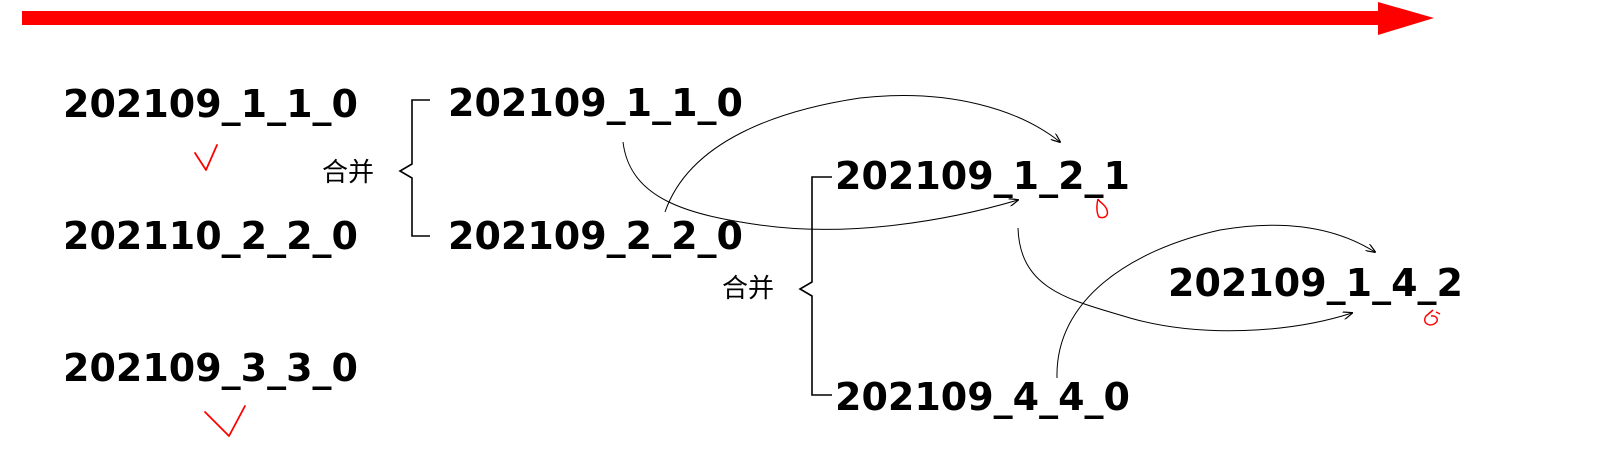 This screenshot has height=455, width=1604. I want to click on merge-label-2: 合并, so click(748, 289).